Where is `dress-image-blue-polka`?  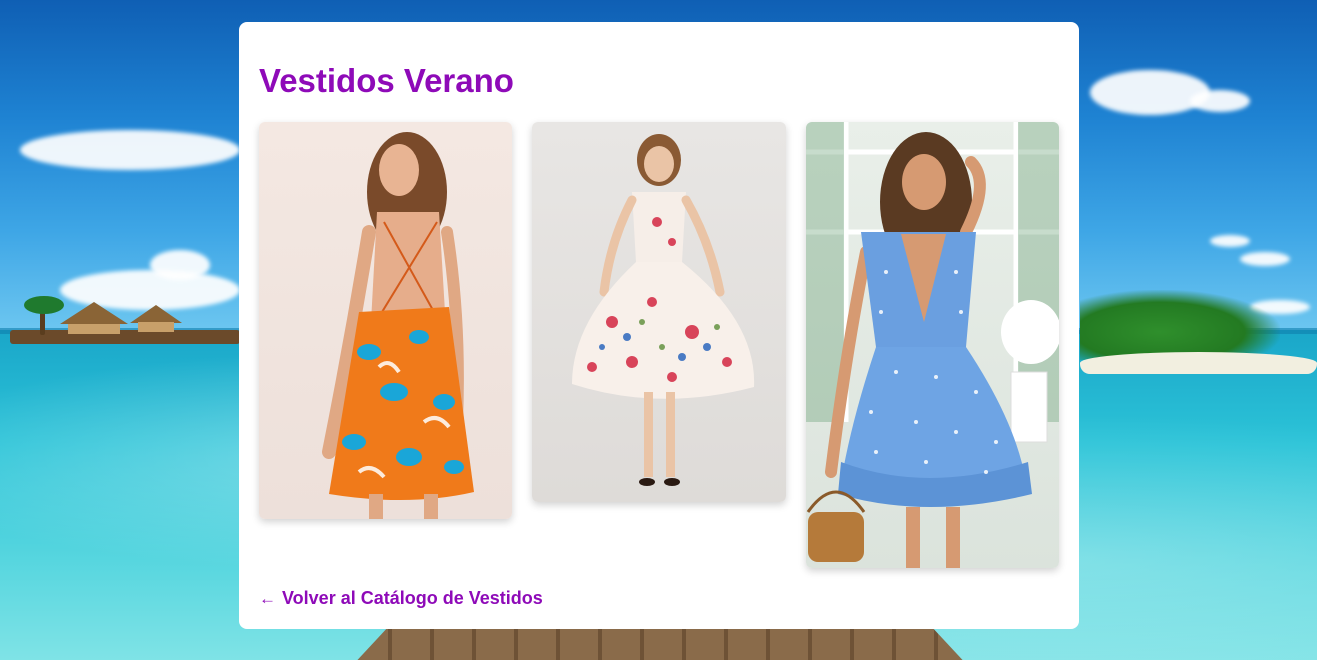
dress-image-blue-polka is located at coordinates (932, 345).